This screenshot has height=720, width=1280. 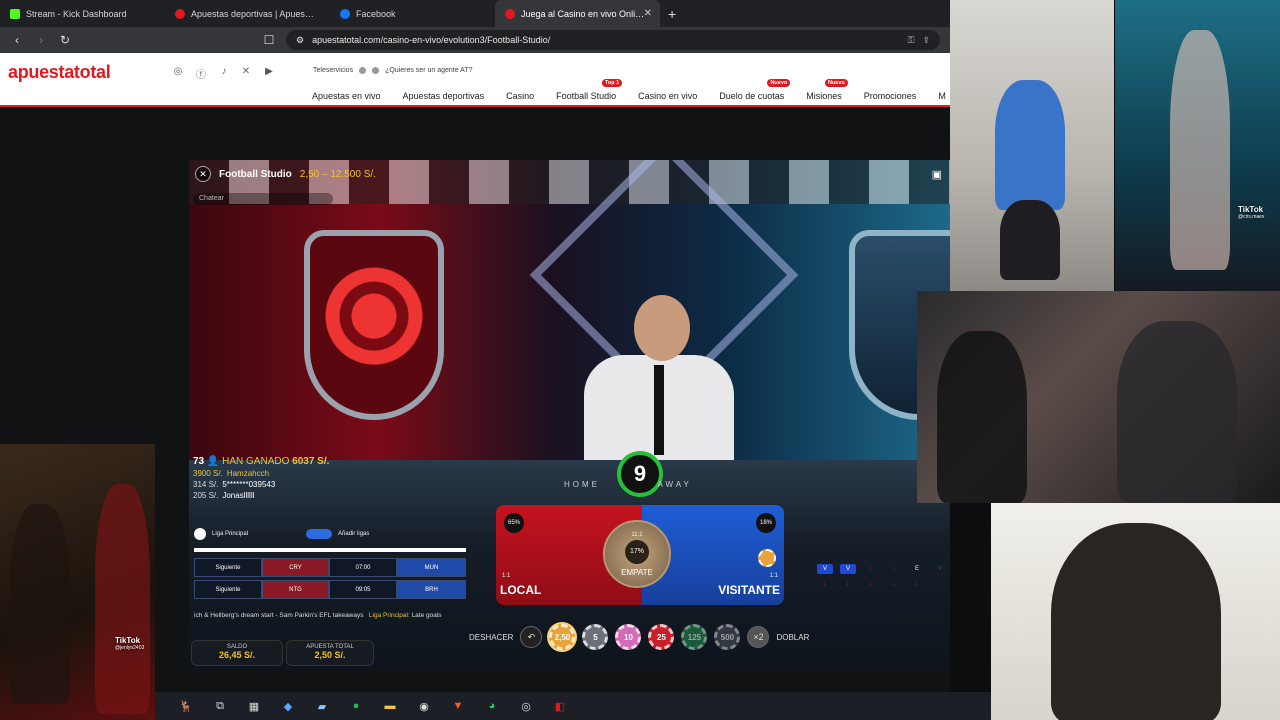 I want to click on tab-casino: Juega al Casino en vivo Online | ✕, so click(x=577, y=13).